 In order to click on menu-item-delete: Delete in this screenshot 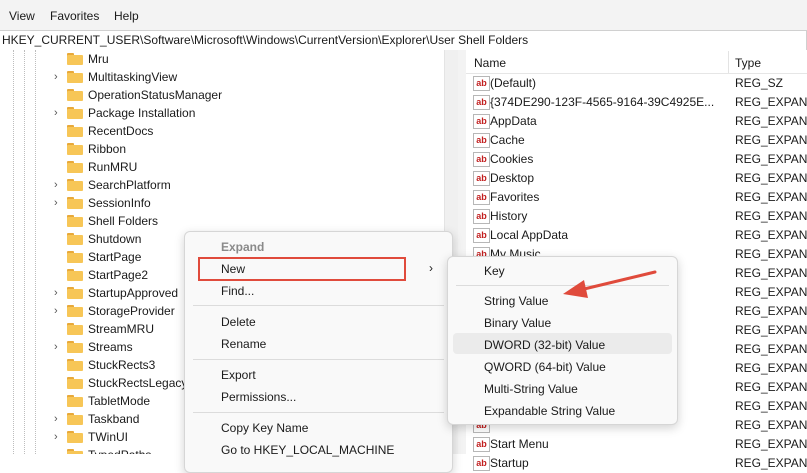, I will do `click(238, 322)`.